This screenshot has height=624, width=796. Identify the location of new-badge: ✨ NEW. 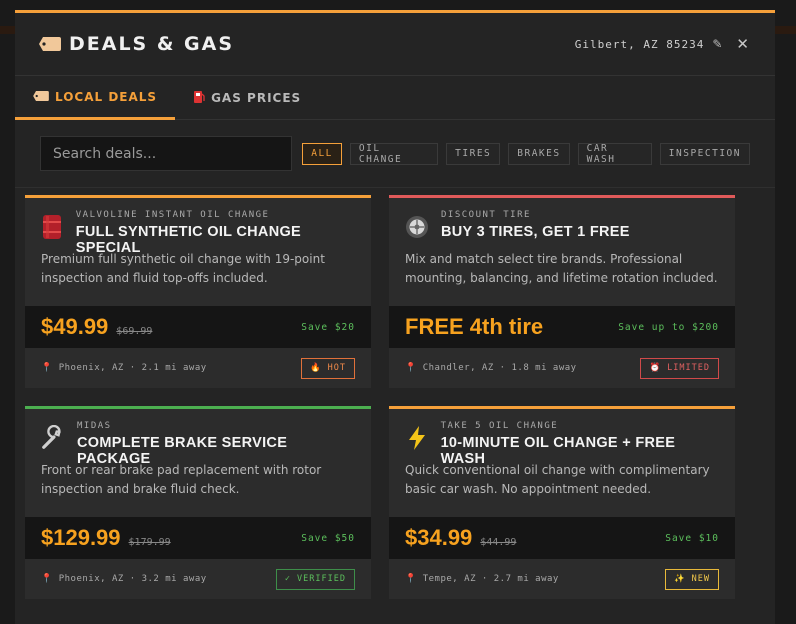
(691, 579).